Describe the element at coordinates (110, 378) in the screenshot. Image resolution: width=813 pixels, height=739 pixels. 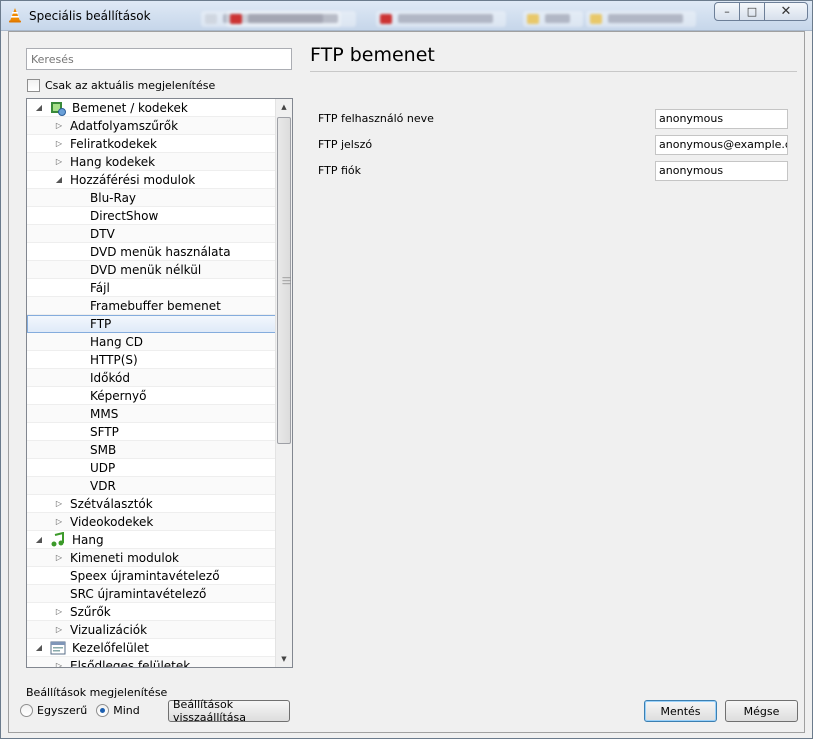
I see `tree-item-label: Időkód` at that location.